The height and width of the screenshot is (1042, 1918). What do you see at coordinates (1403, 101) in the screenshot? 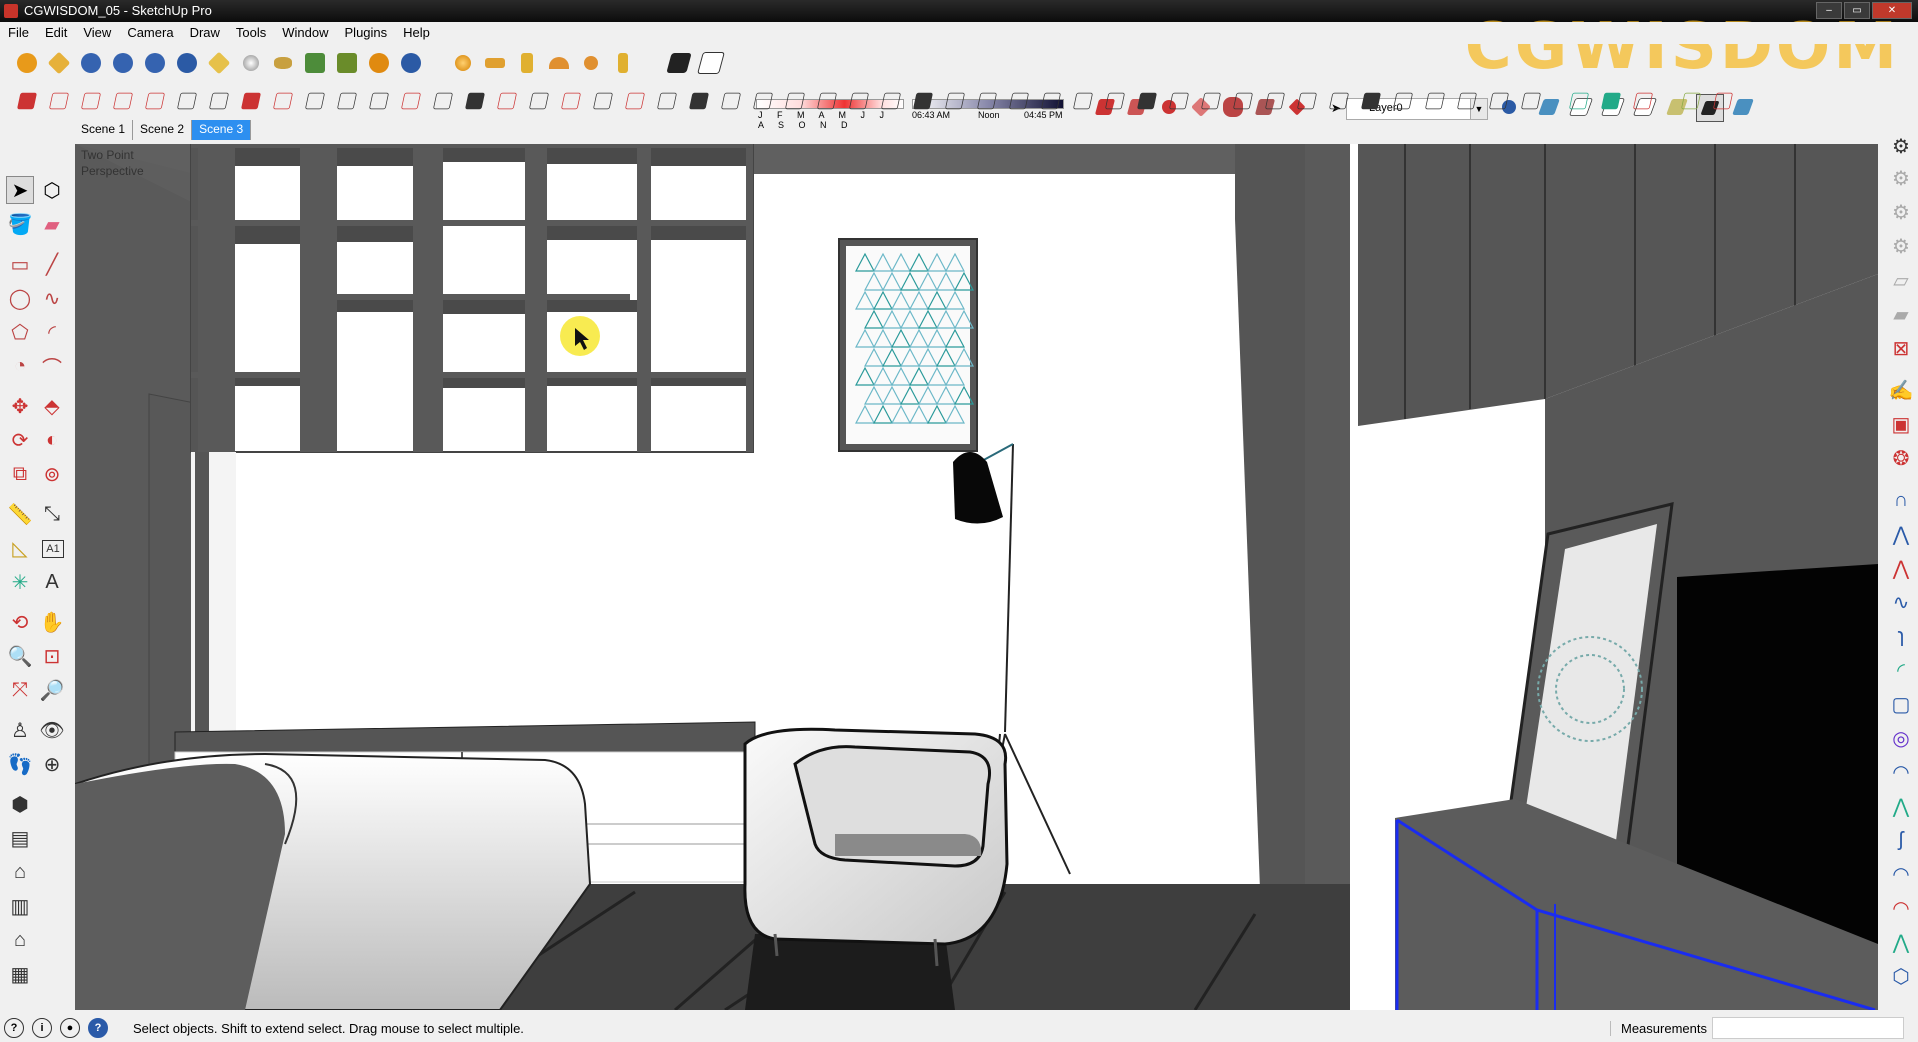
I see `fringe-icon` at bounding box center [1403, 101].